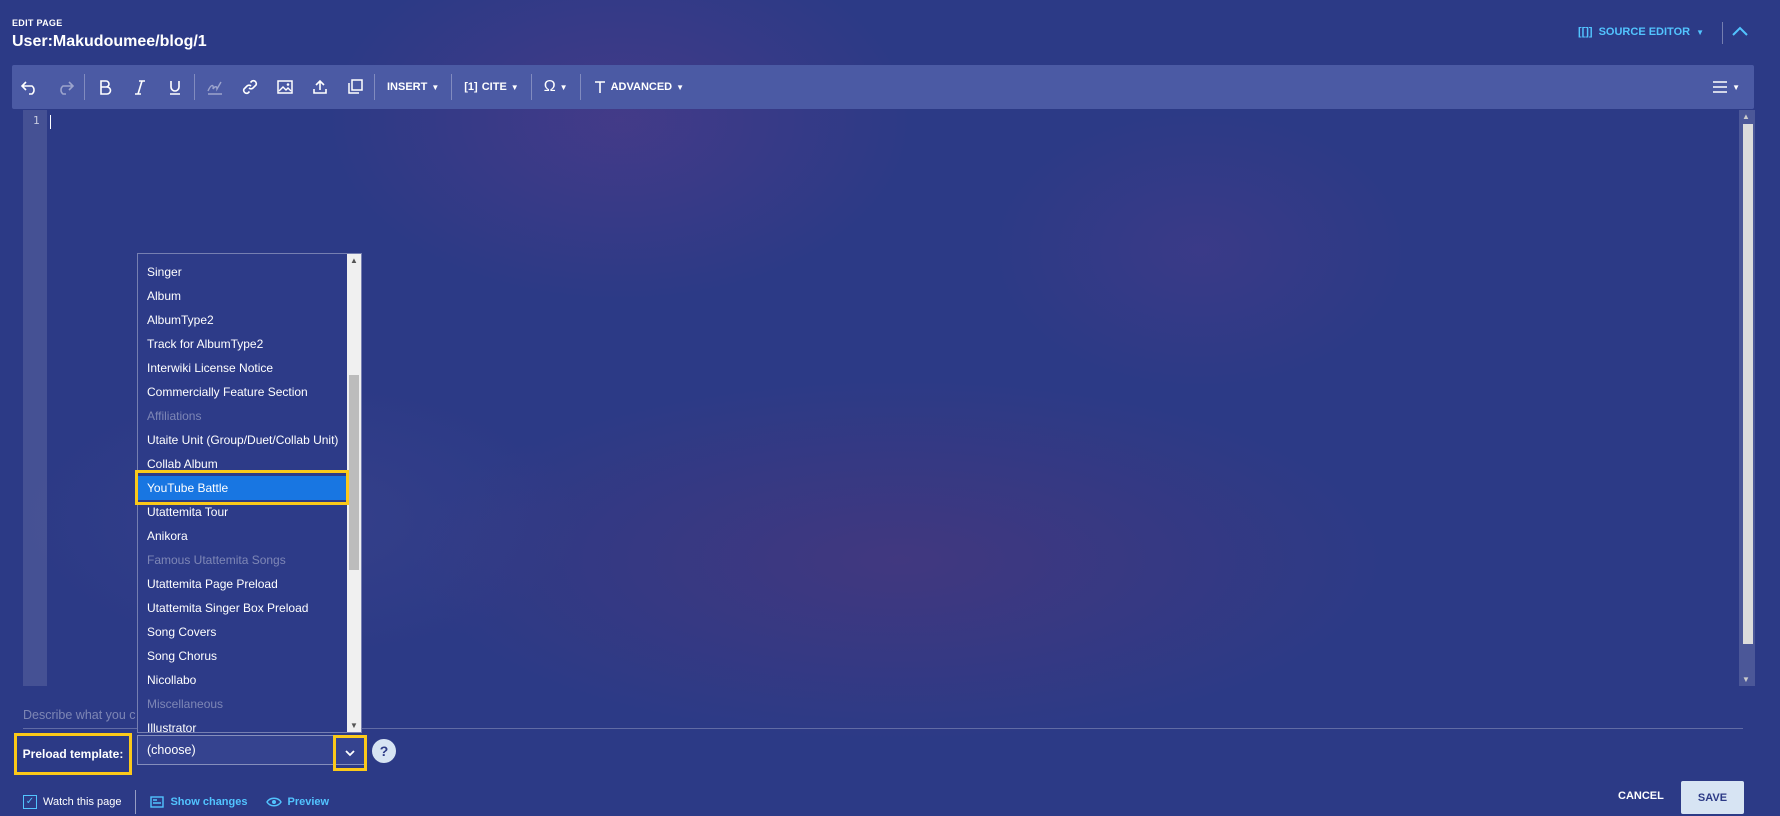  I want to click on upload-icon, so click(319, 86).